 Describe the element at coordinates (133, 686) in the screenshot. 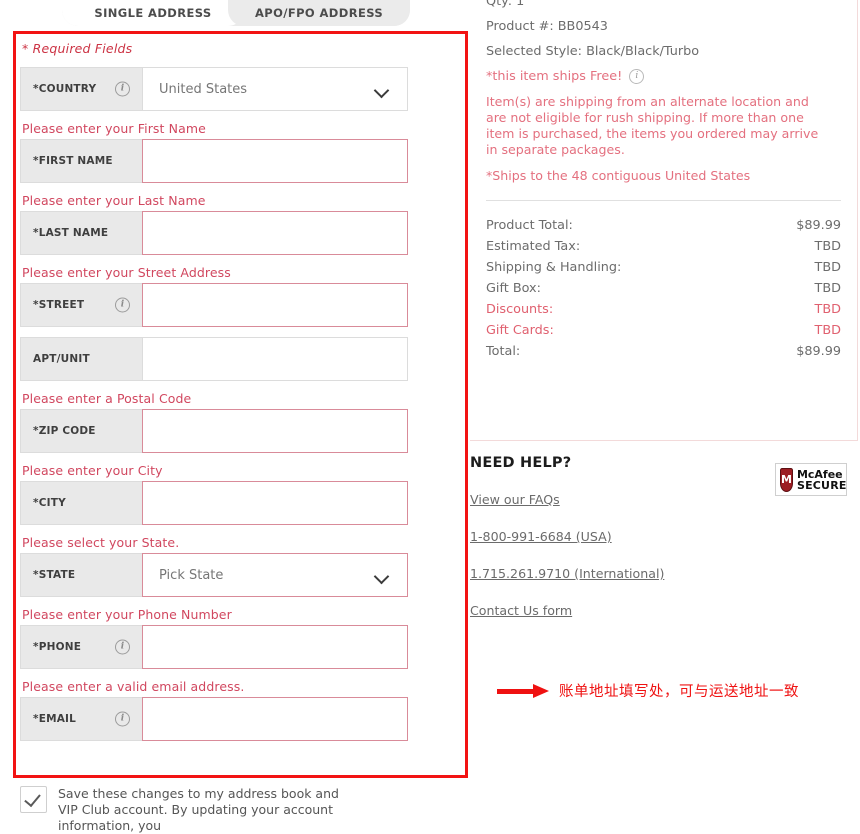

I see `email-error: Please enter a valid email address.` at that location.